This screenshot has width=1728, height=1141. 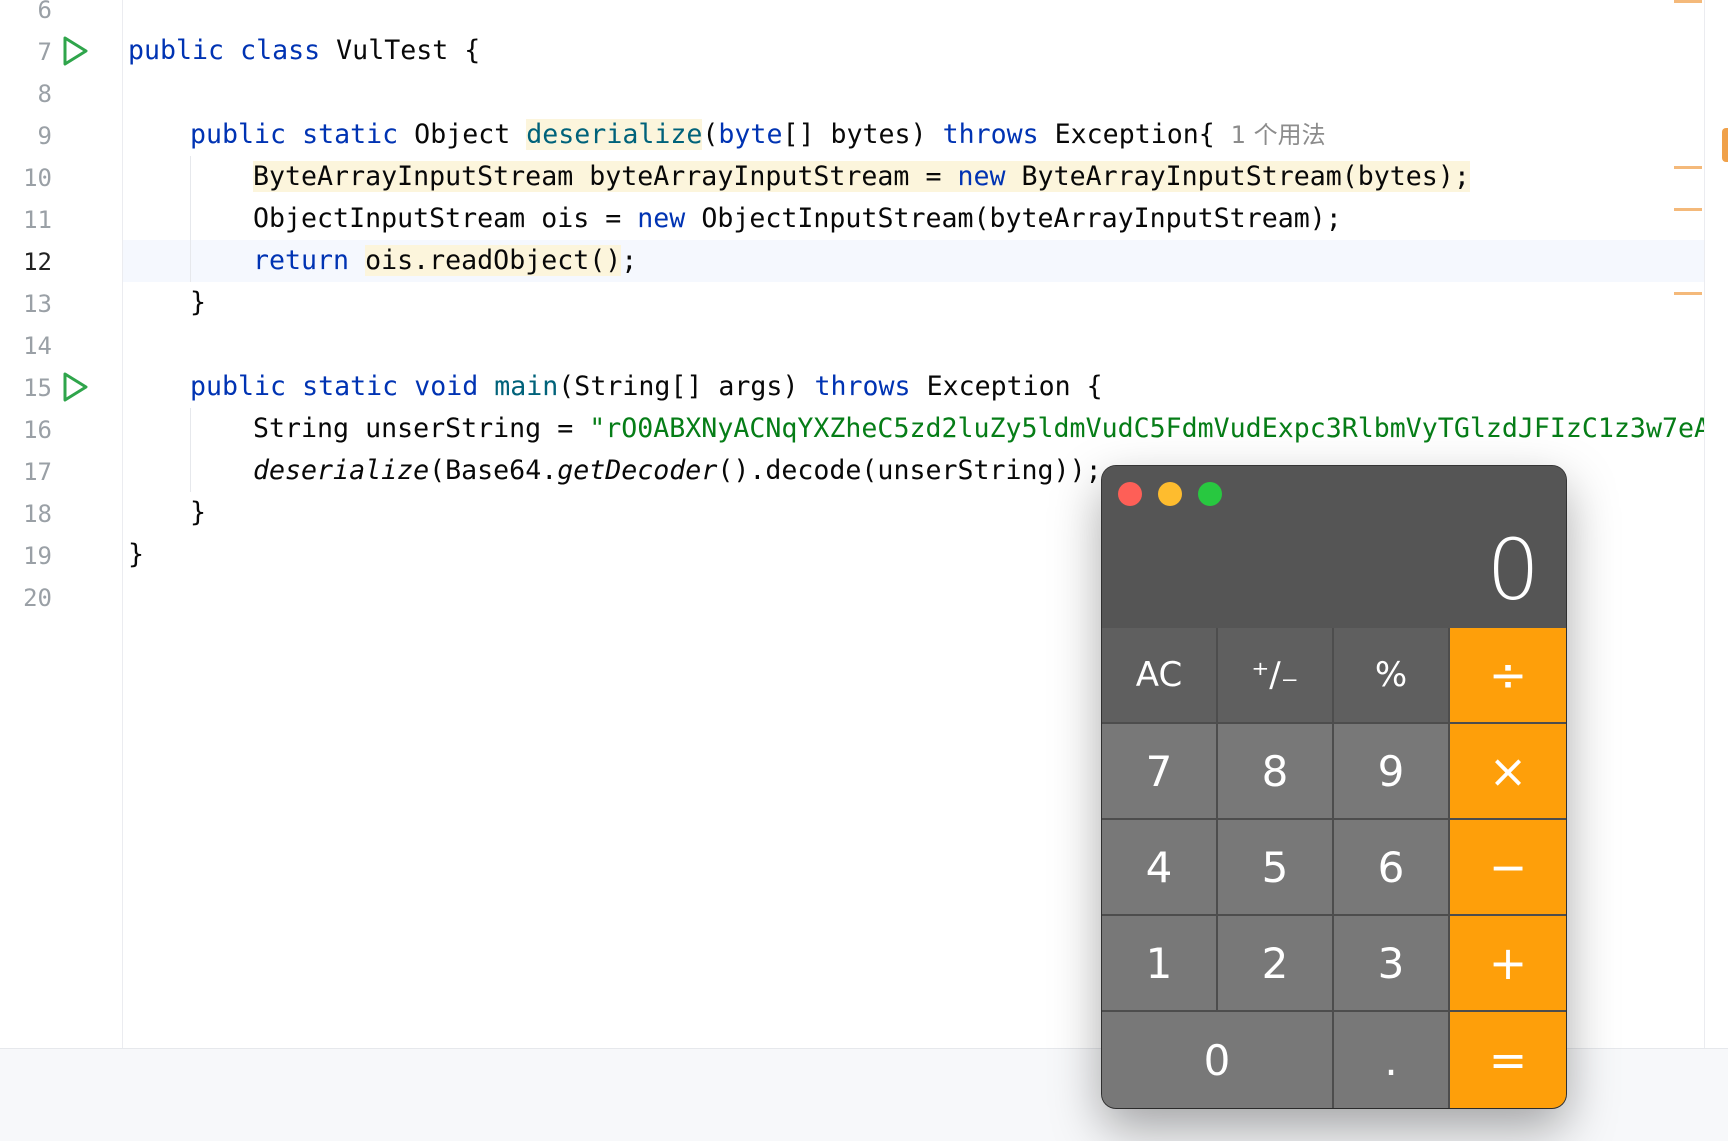 What do you see at coordinates (37, 220) in the screenshot?
I see `line-number: 11` at bounding box center [37, 220].